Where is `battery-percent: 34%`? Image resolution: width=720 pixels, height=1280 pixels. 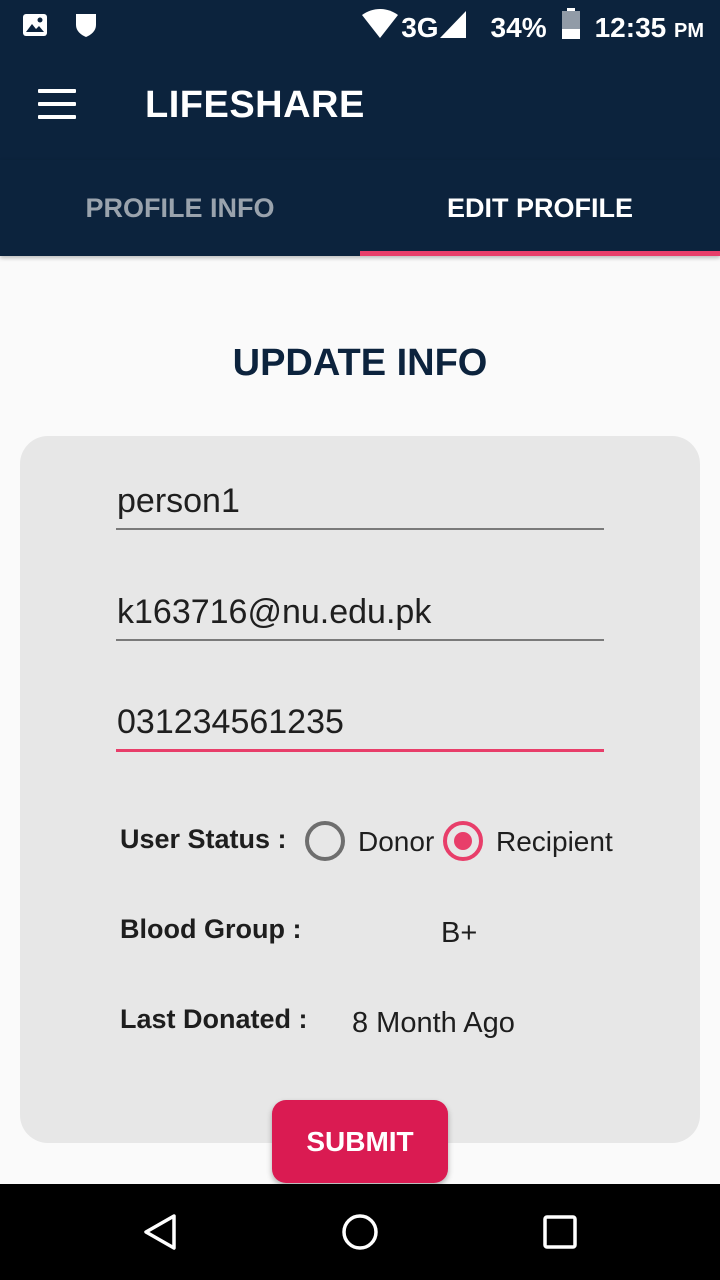
battery-percent: 34% is located at coordinates (518, 27).